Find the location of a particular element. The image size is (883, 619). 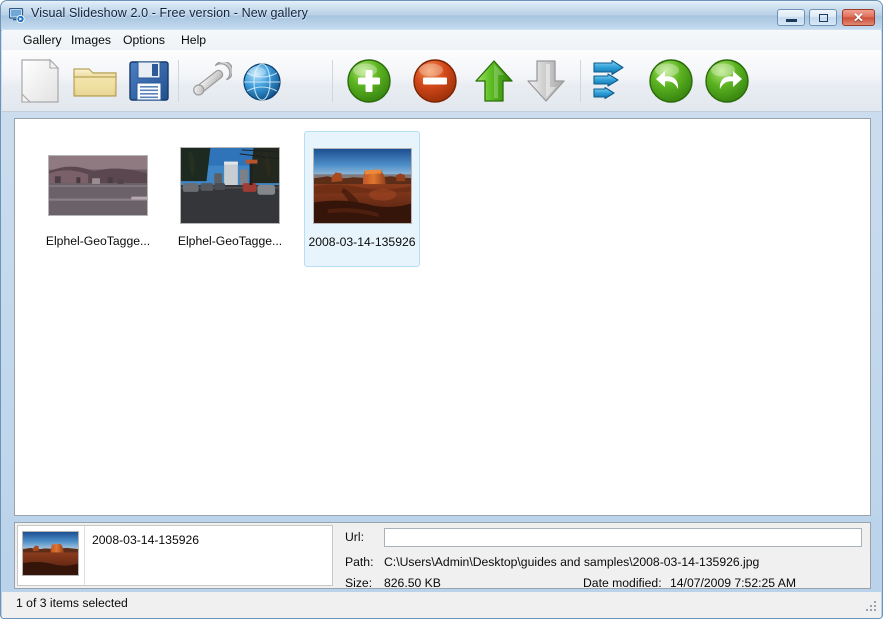

maximize-button is located at coordinates (823, 17).